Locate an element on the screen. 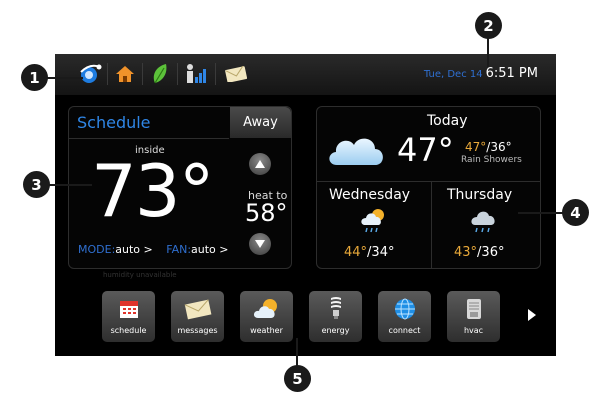  dock-label: connect is located at coordinates (404, 330).